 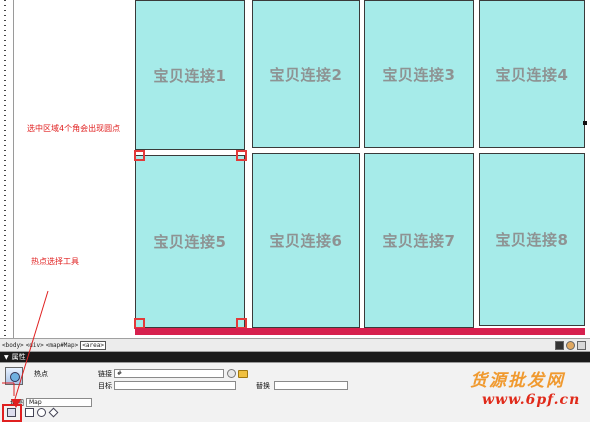 What do you see at coordinates (12, 413) in the screenshot?
I see `tool-highlight-box` at bounding box center [12, 413].